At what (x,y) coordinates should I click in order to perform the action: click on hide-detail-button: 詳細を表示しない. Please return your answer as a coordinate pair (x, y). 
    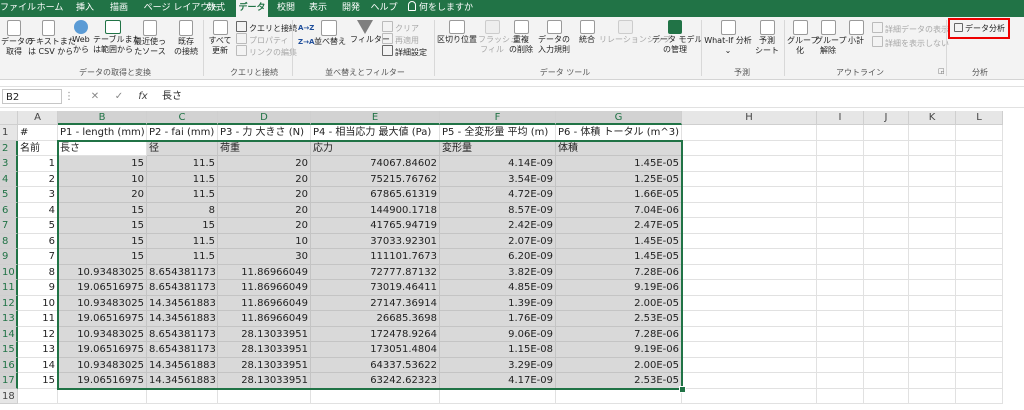
    Looking at the image, I should click on (910, 42).